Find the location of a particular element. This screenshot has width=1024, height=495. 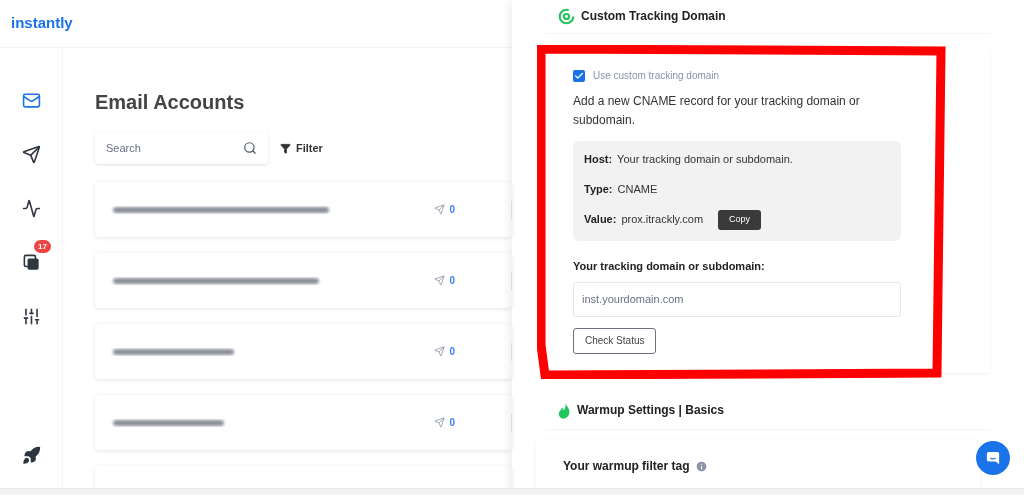

record-label: Value: is located at coordinates (600, 220).